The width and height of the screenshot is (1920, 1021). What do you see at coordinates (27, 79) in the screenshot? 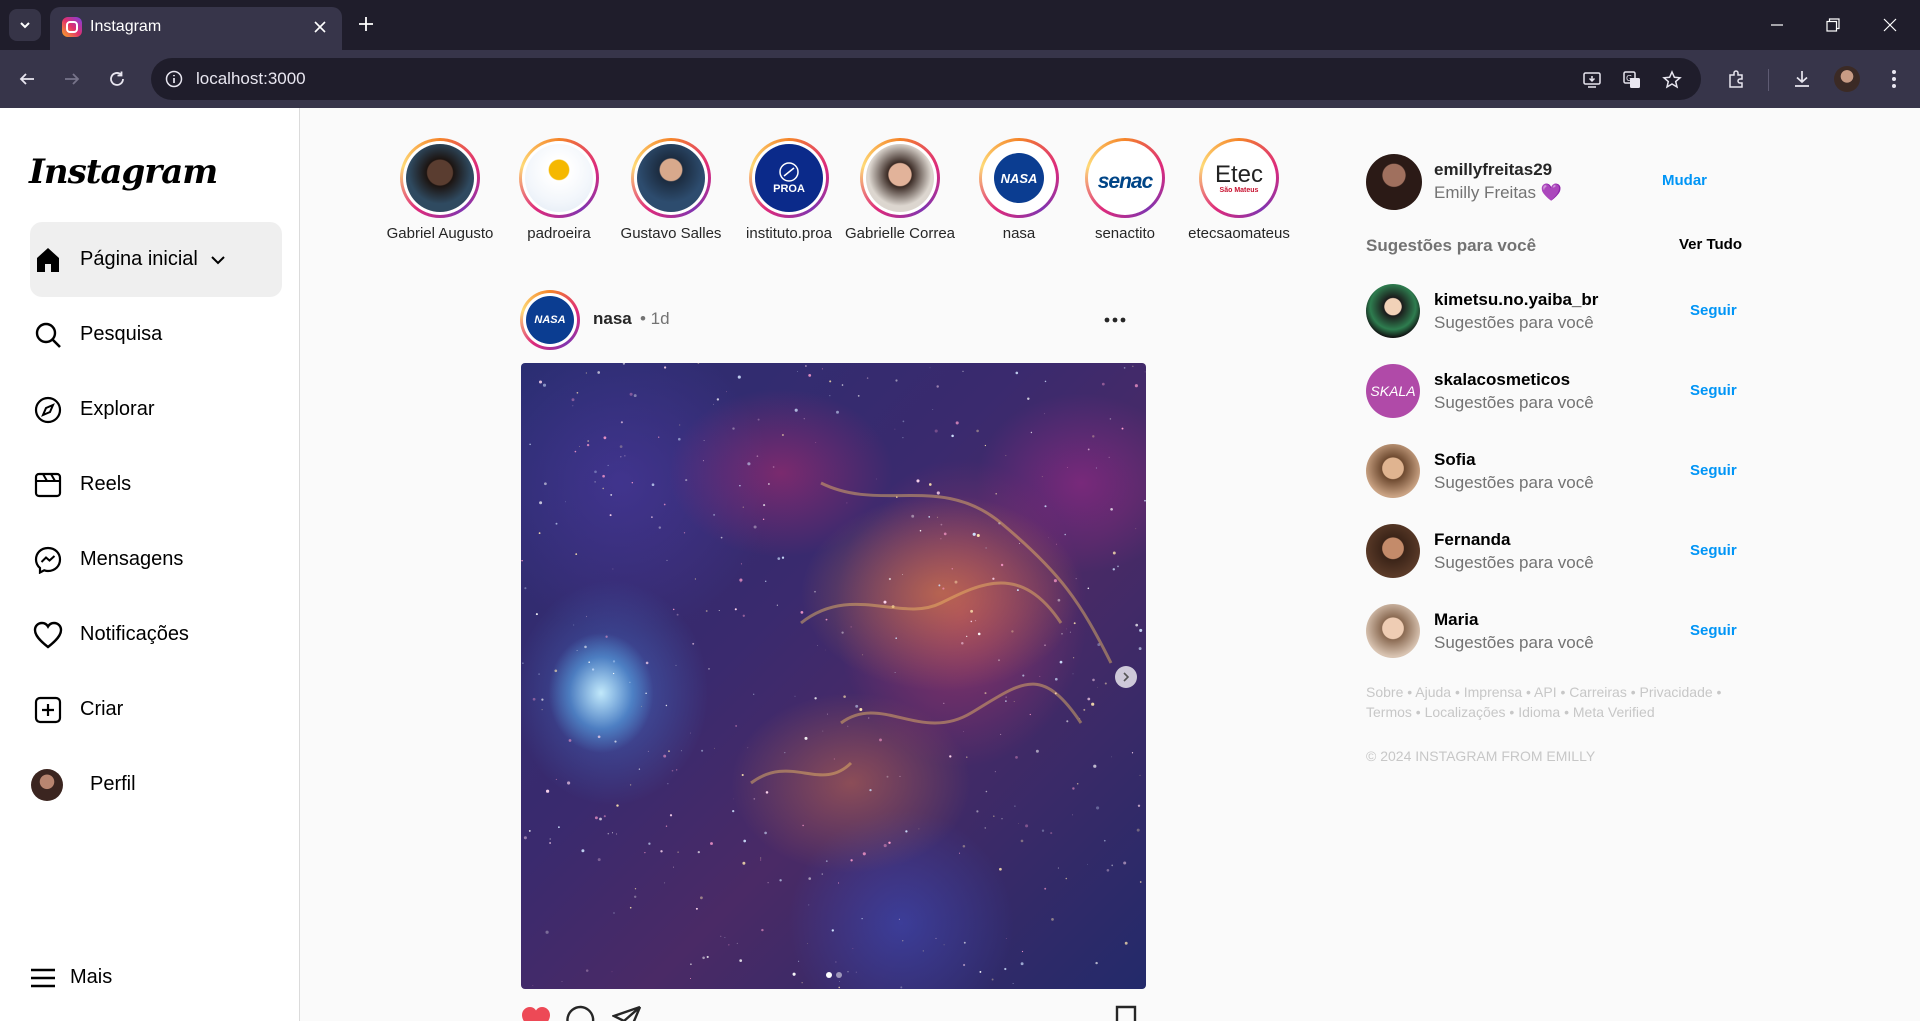
I see `back-button` at bounding box center [27, 79].